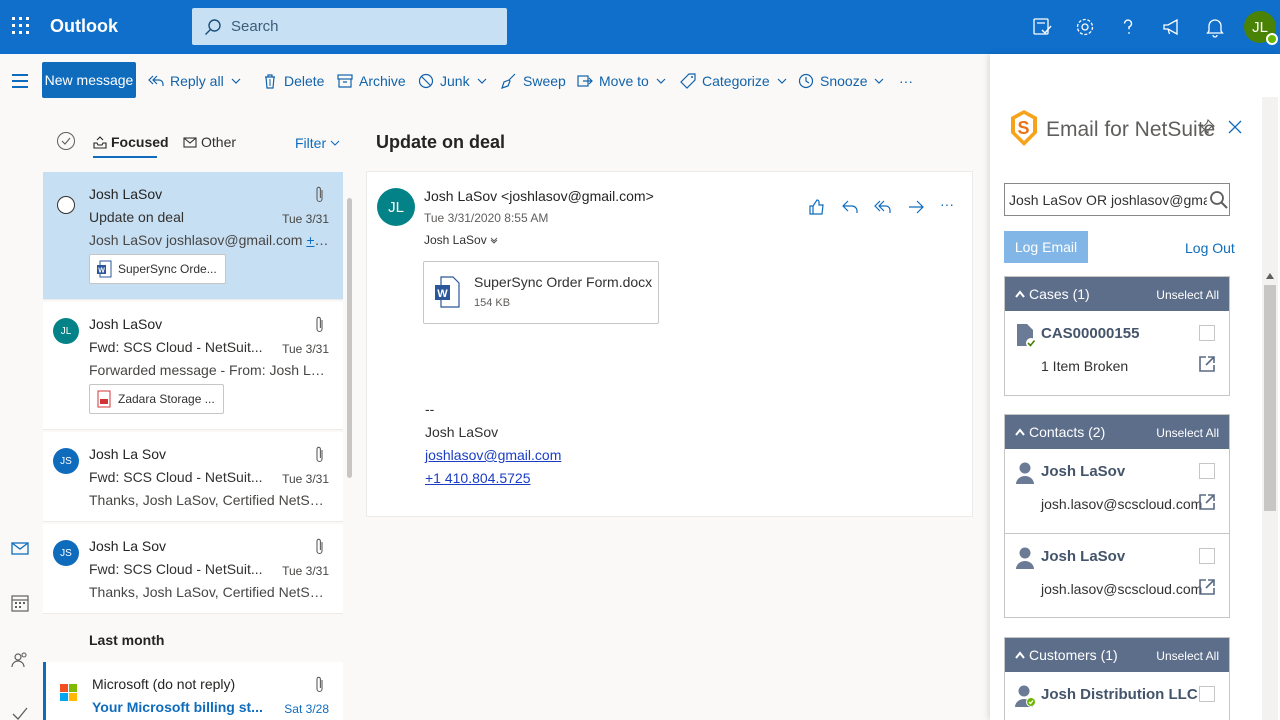  Describe the element at coordinates (21, 26) in the screenshot. I see `app-launcher-icon` at that location.